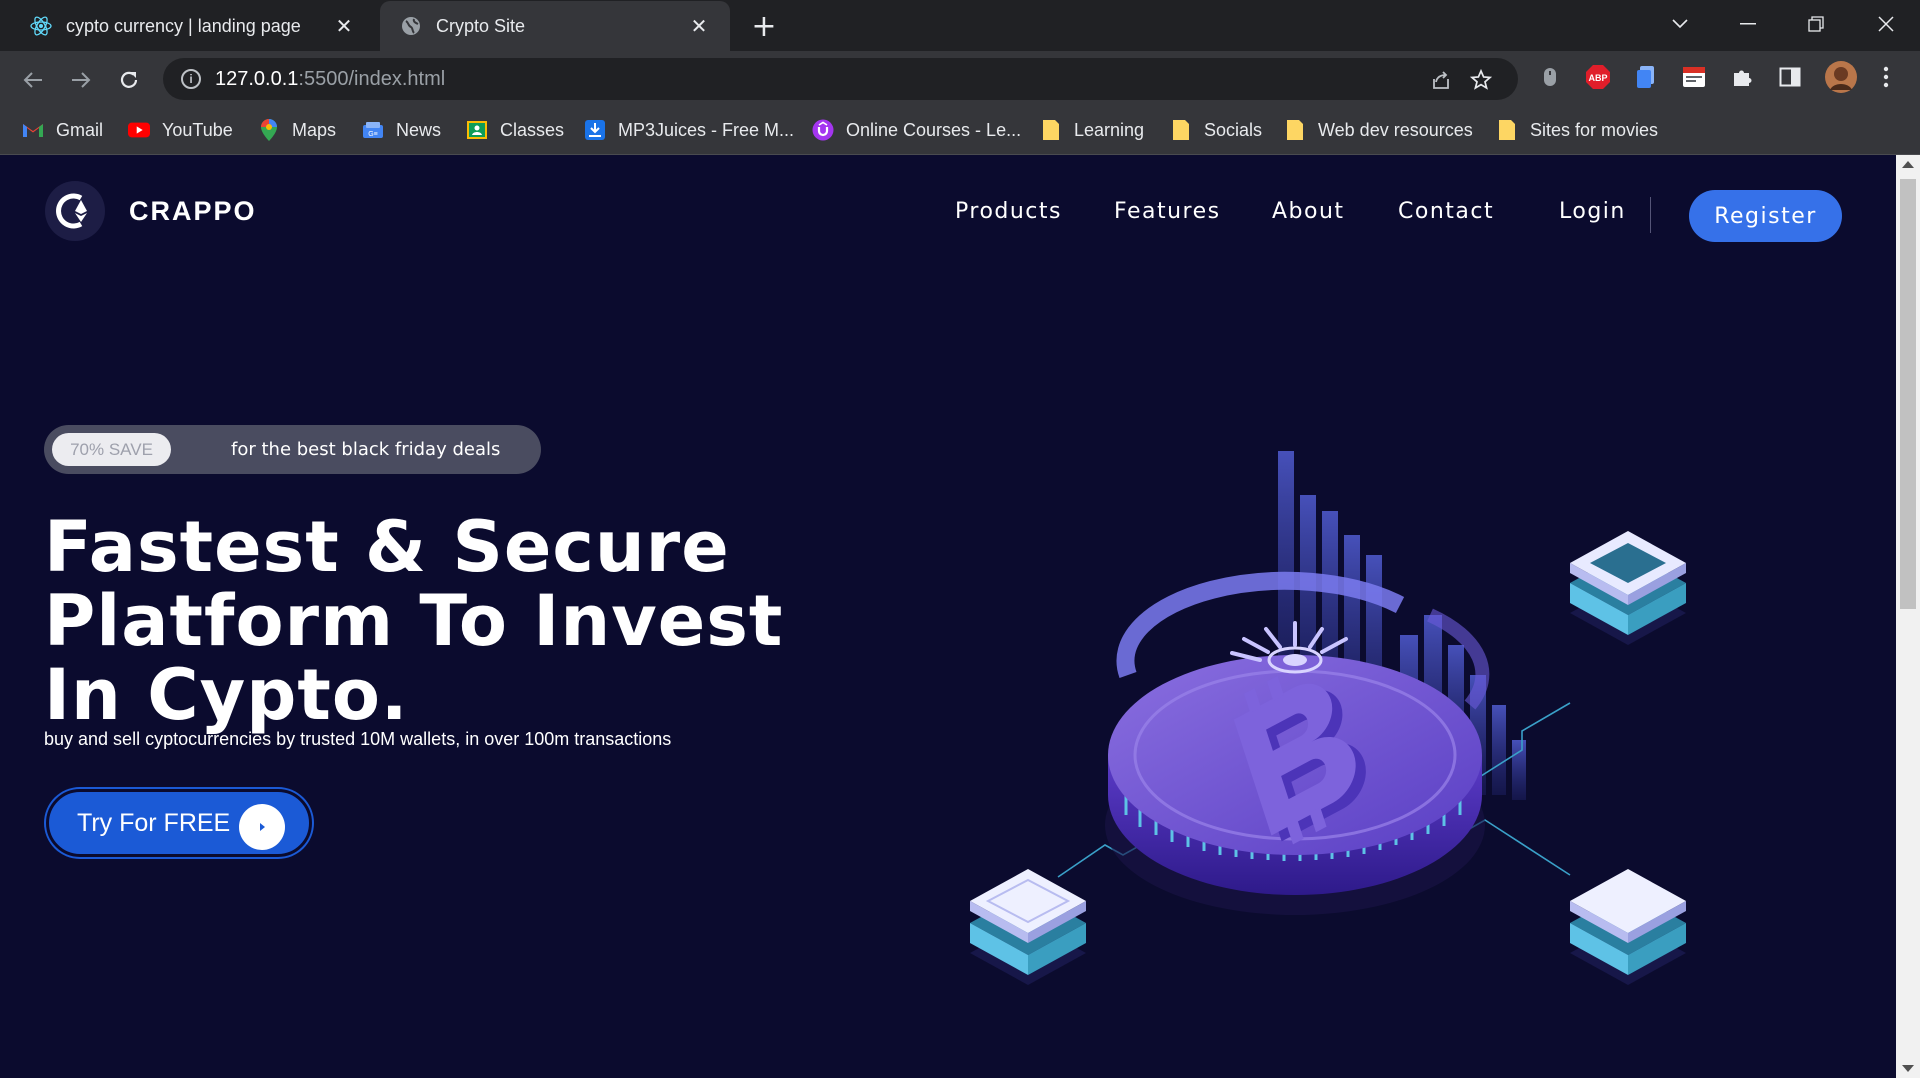 The height and width of the screenshot is (1078, 1920). What do you see at coordinates (1908, 164) in the screenshot?
I see `scroll-up-arrow-icon` at bounding box center [1908, 164].